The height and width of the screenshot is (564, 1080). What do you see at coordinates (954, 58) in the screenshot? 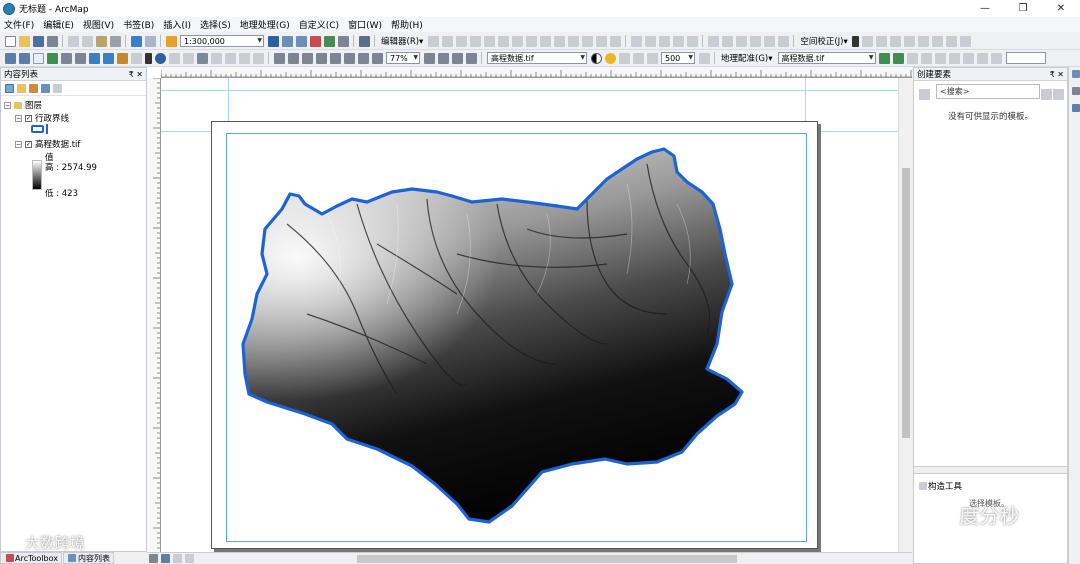
I see `zoom-to-link-icon` at bounding box center [954, 58].